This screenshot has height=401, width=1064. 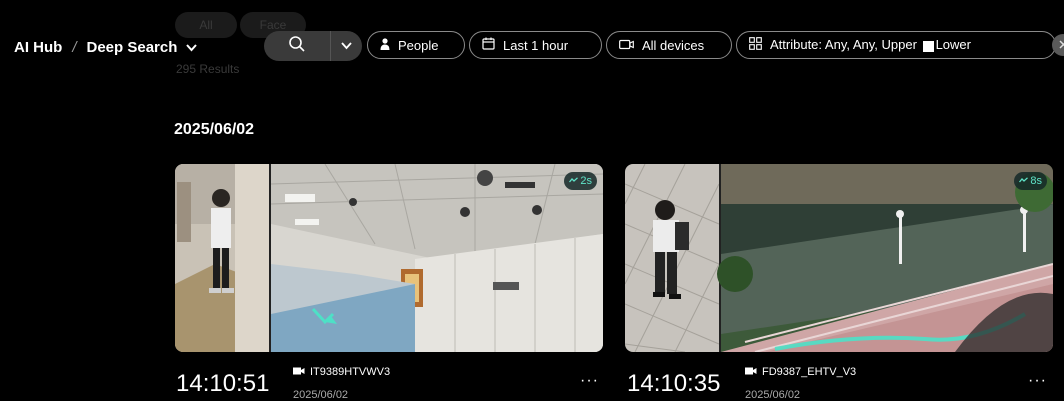 I want to click on breadcrumb-current: Deep Search, so click(x=142, y=47).